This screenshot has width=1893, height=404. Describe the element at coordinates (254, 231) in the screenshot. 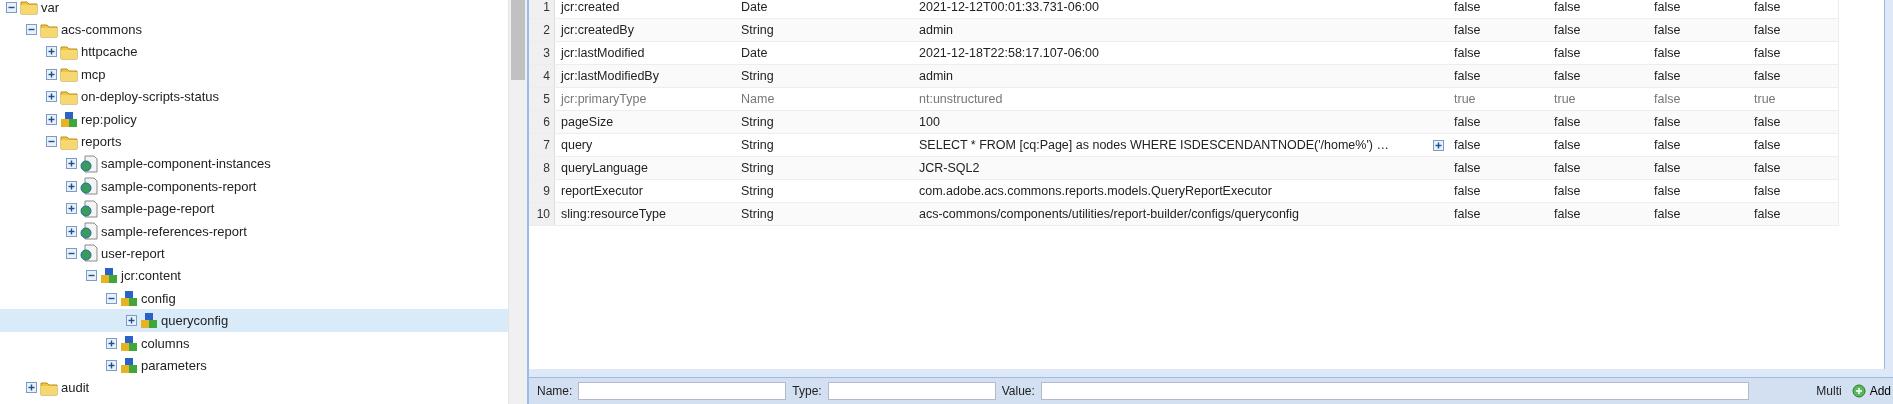

I see `tree-item: sample-references-report` at that location.